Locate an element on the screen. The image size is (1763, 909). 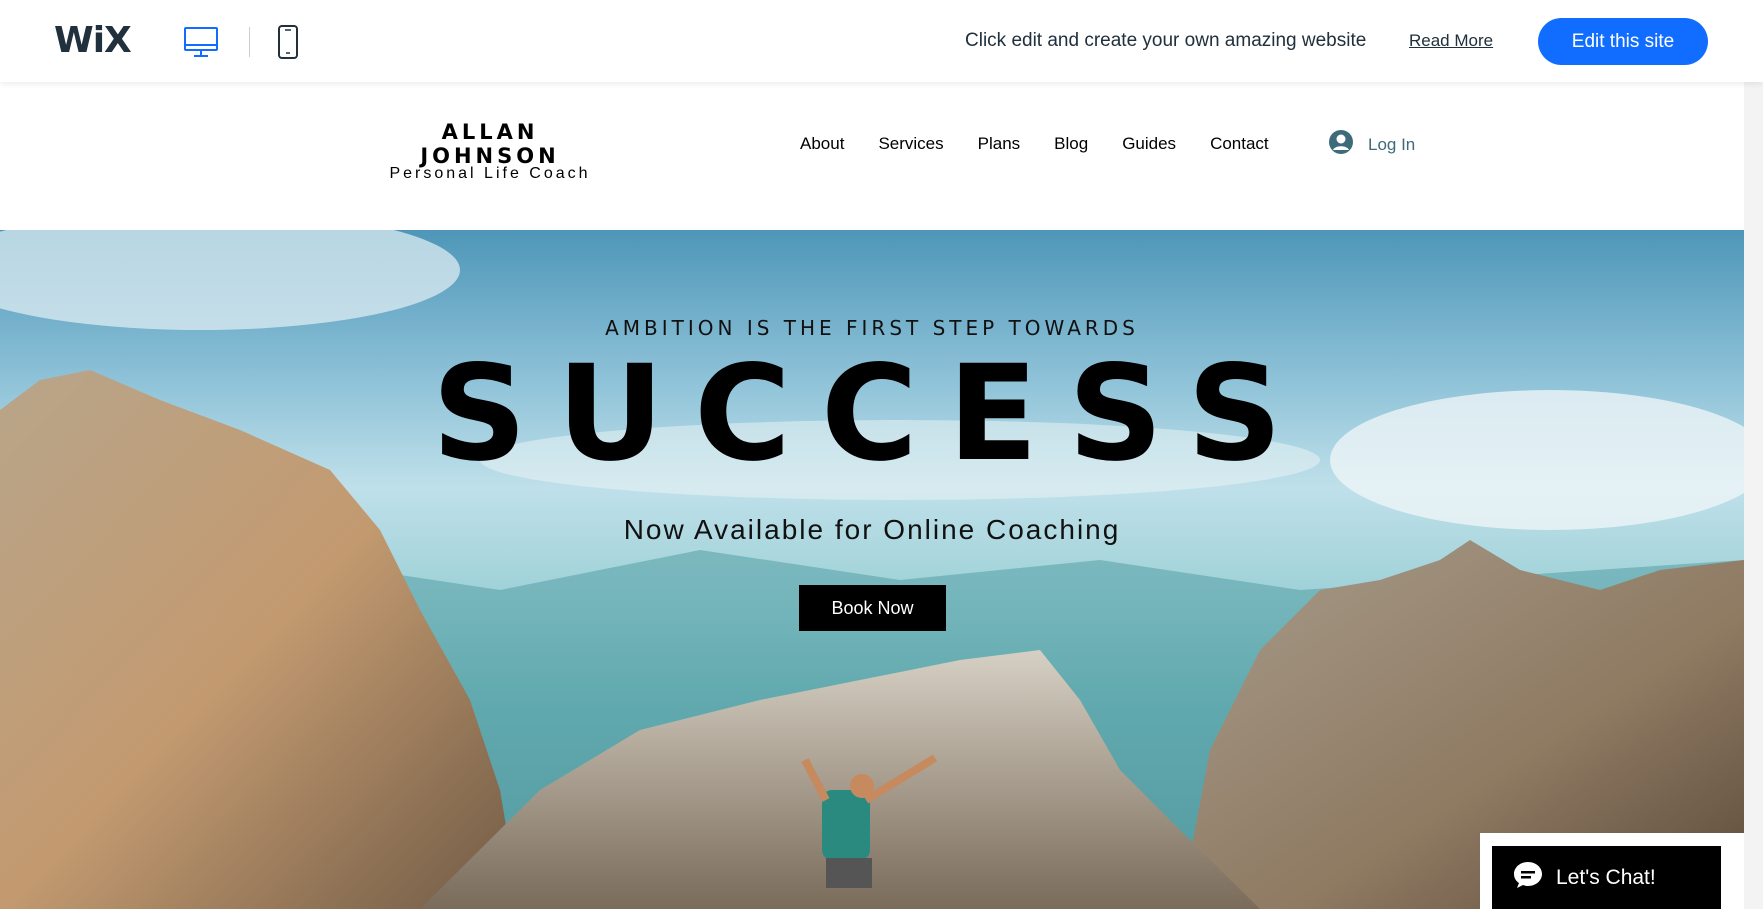
user-avatar-icon is located at coordinates (1341, 144).